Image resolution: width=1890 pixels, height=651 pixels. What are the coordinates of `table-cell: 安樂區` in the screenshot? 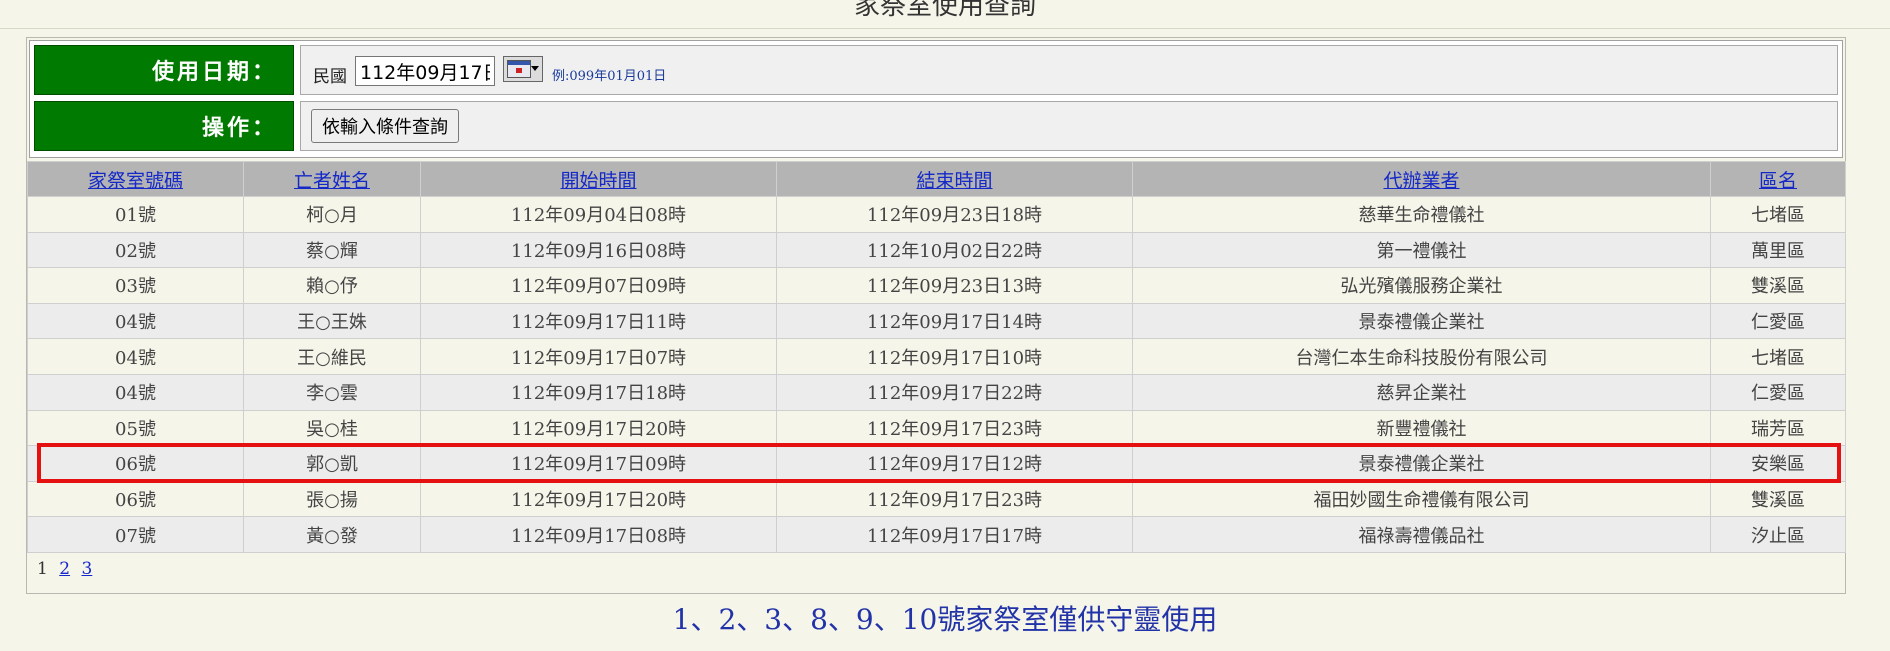 It's located at (1778, 463).